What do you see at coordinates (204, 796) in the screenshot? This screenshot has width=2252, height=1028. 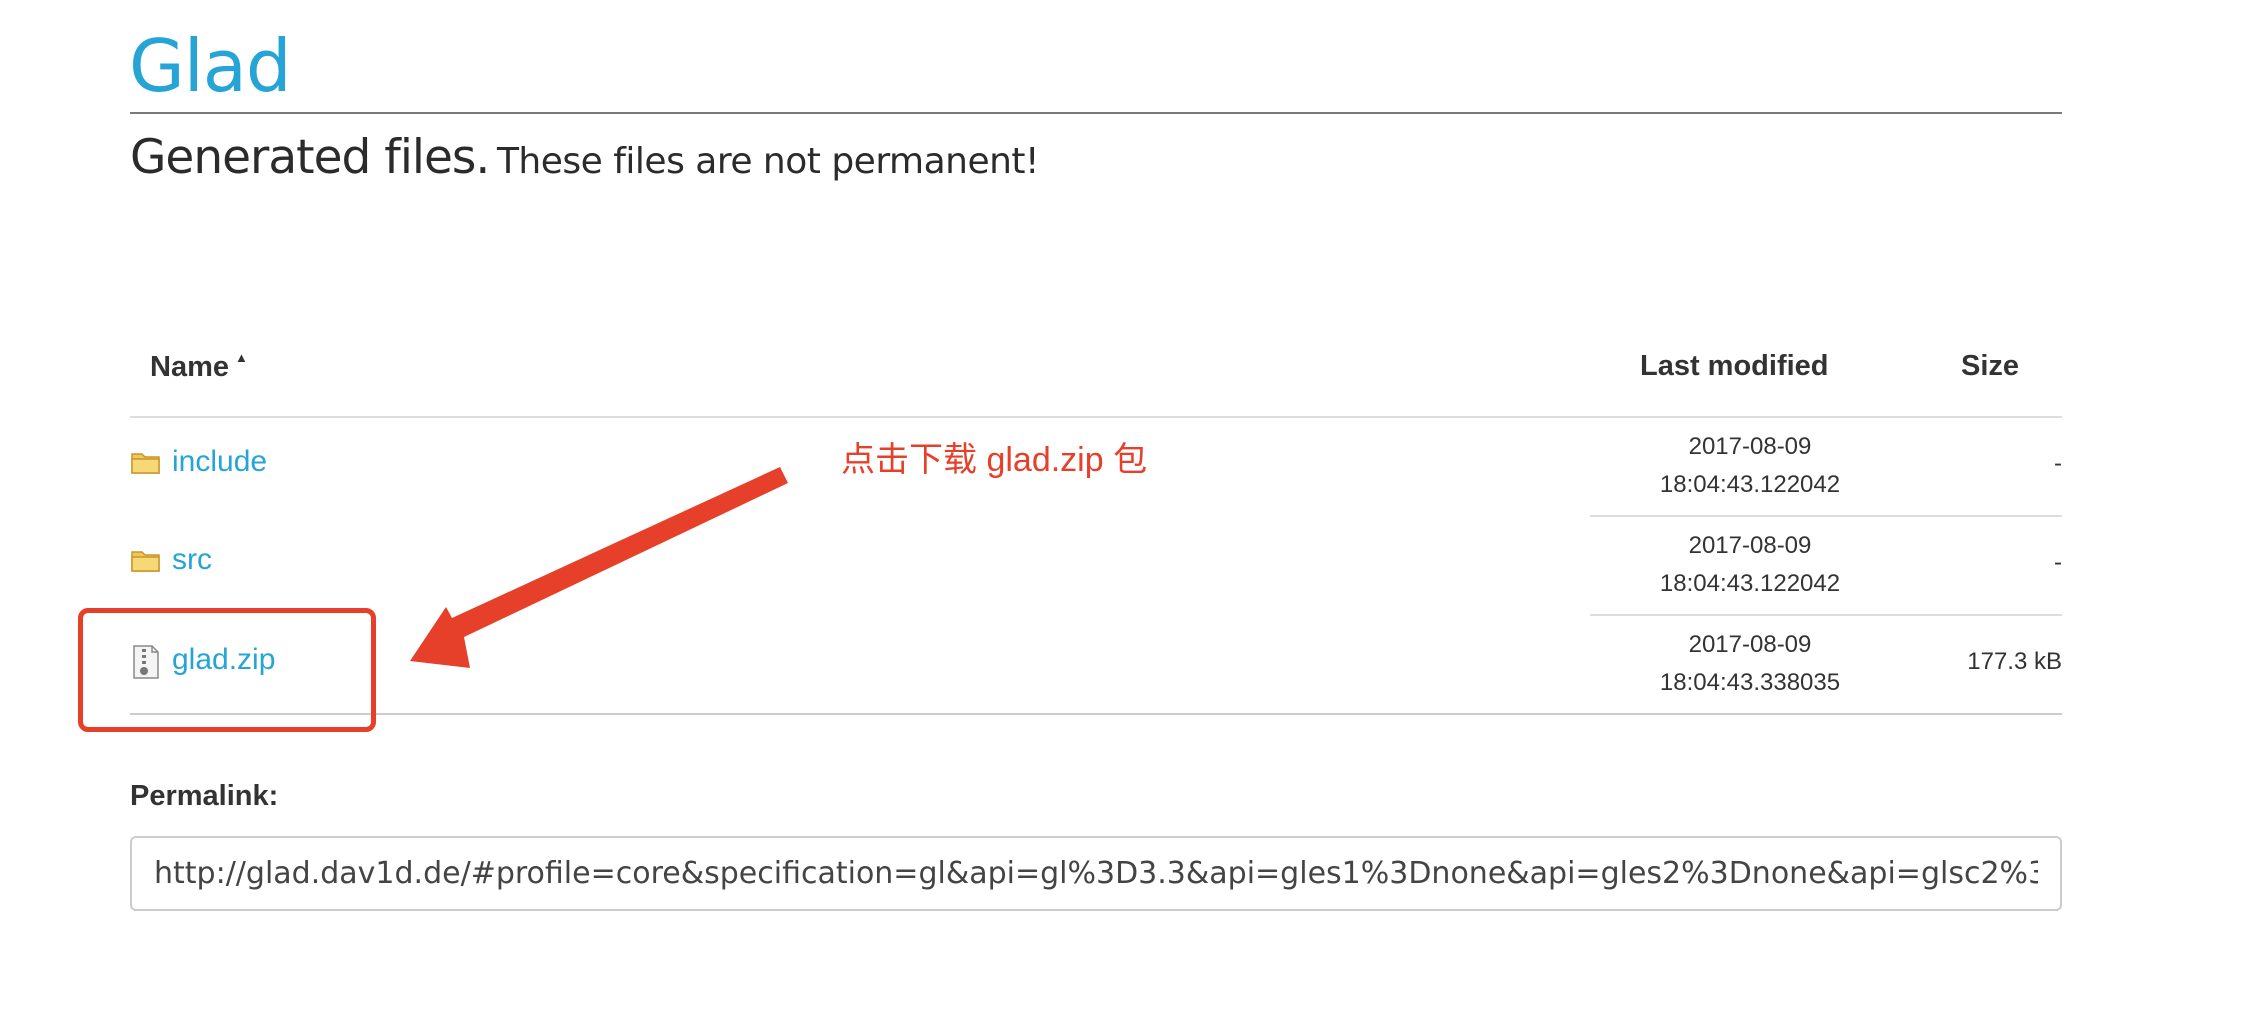 I see `permalink-label: Permalink:` at bounding box center [204, 796].